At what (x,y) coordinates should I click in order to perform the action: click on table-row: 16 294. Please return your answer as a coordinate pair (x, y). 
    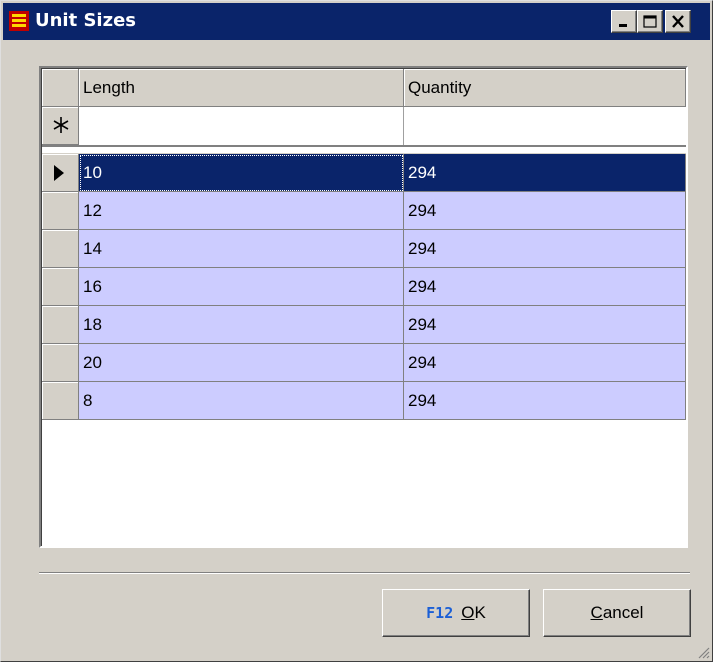
    Looking at the image, I should click on (364, 287).